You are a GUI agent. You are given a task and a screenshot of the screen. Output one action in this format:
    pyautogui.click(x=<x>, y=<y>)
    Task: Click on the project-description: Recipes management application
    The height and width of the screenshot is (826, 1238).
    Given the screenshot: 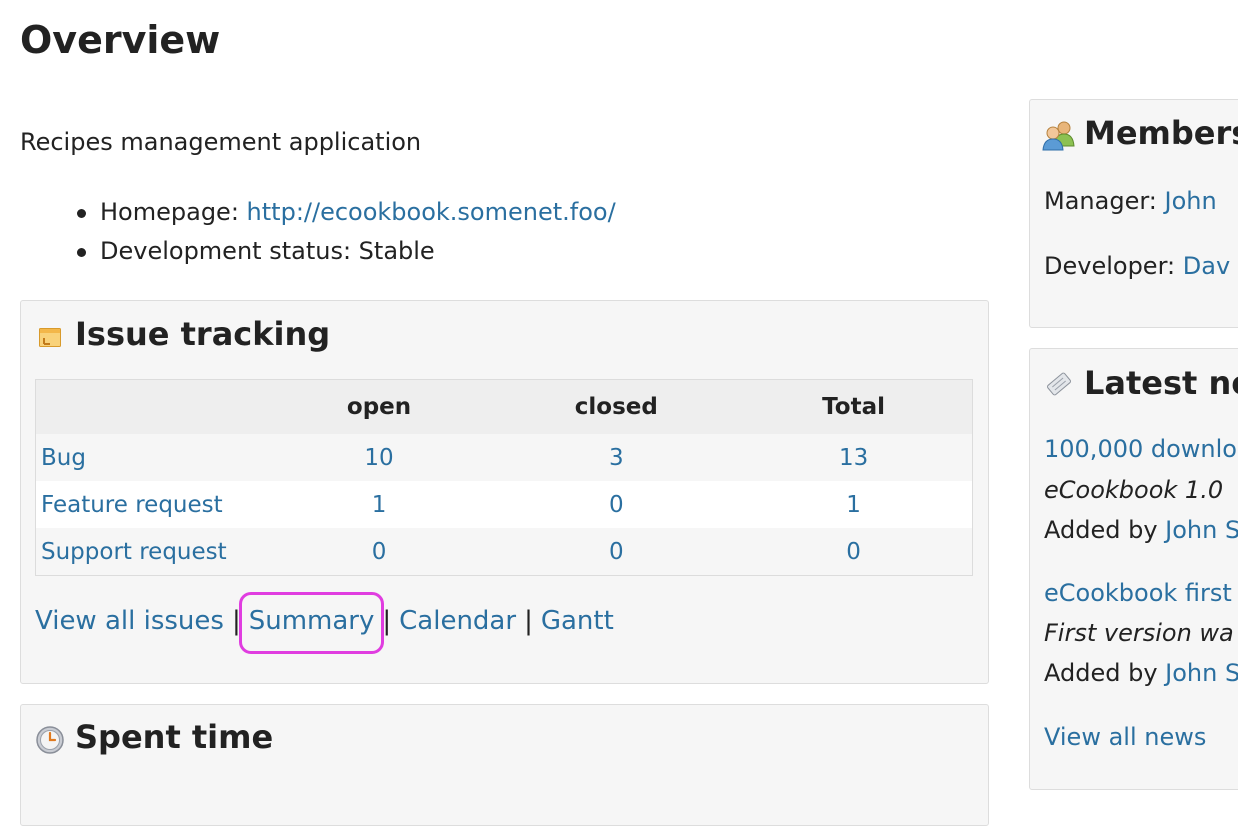 What is the action you would take?
    pyautogui.click(x=221, y=142)
    